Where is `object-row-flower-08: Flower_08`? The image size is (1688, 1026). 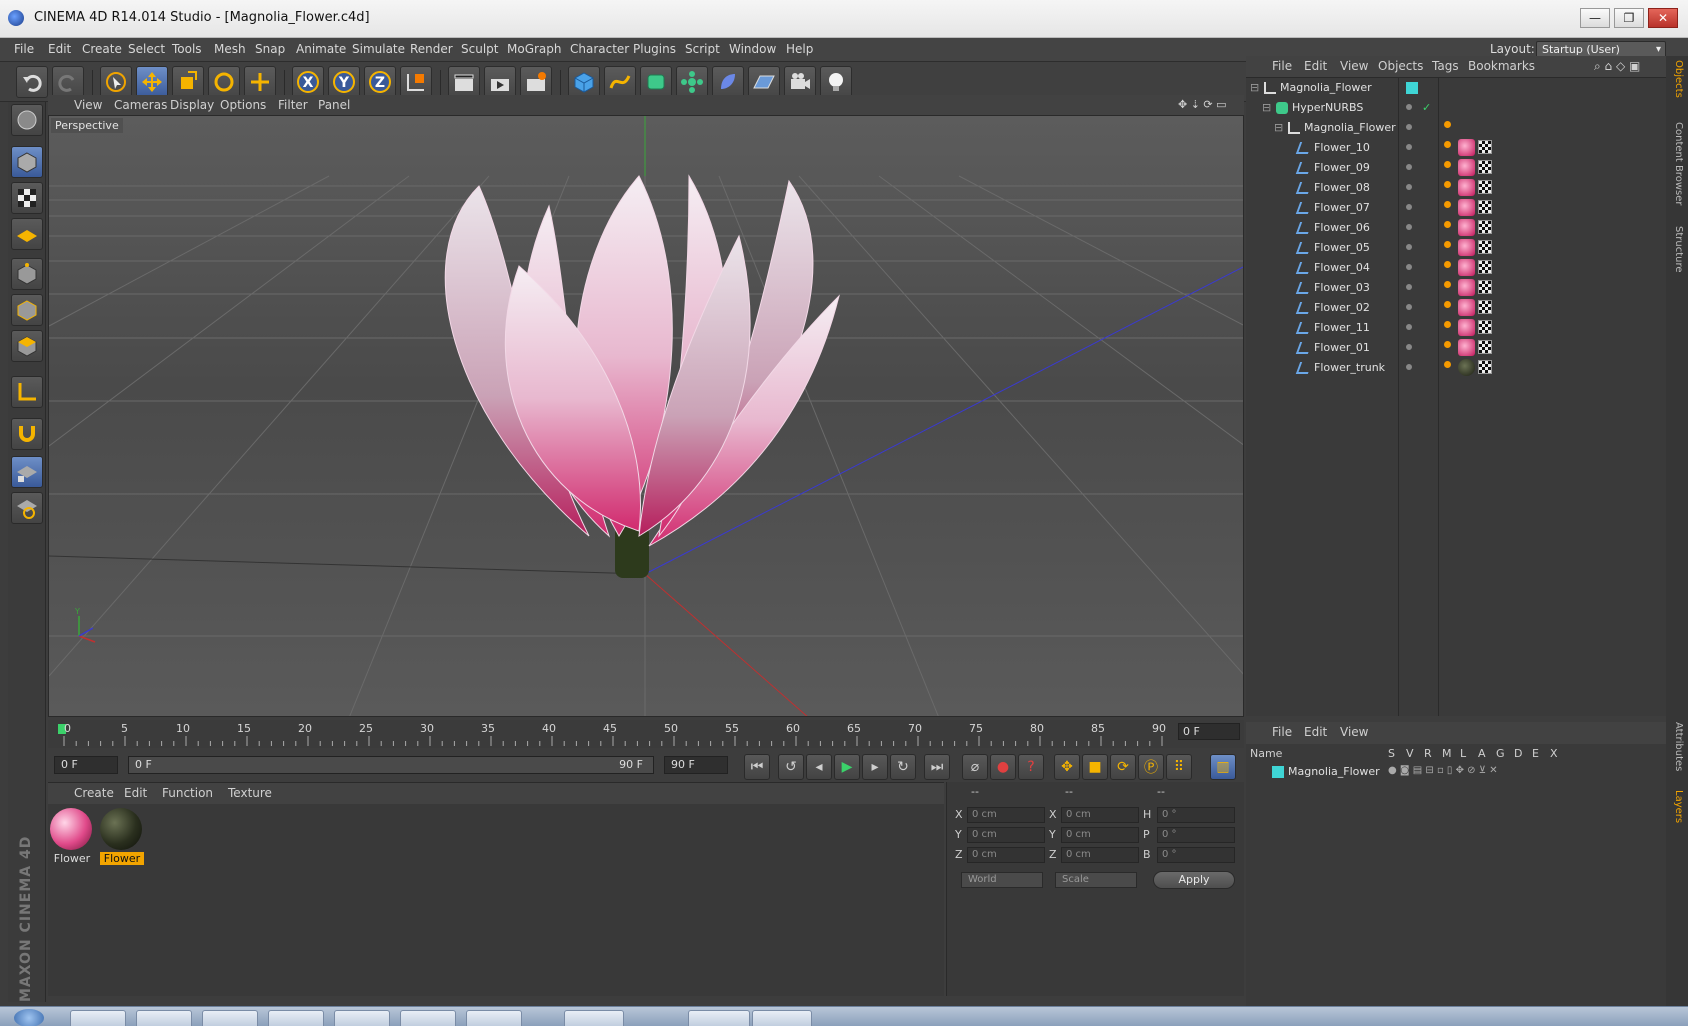
object-row-flower-08: Flower_08 is located at coordinates (1456, 188).